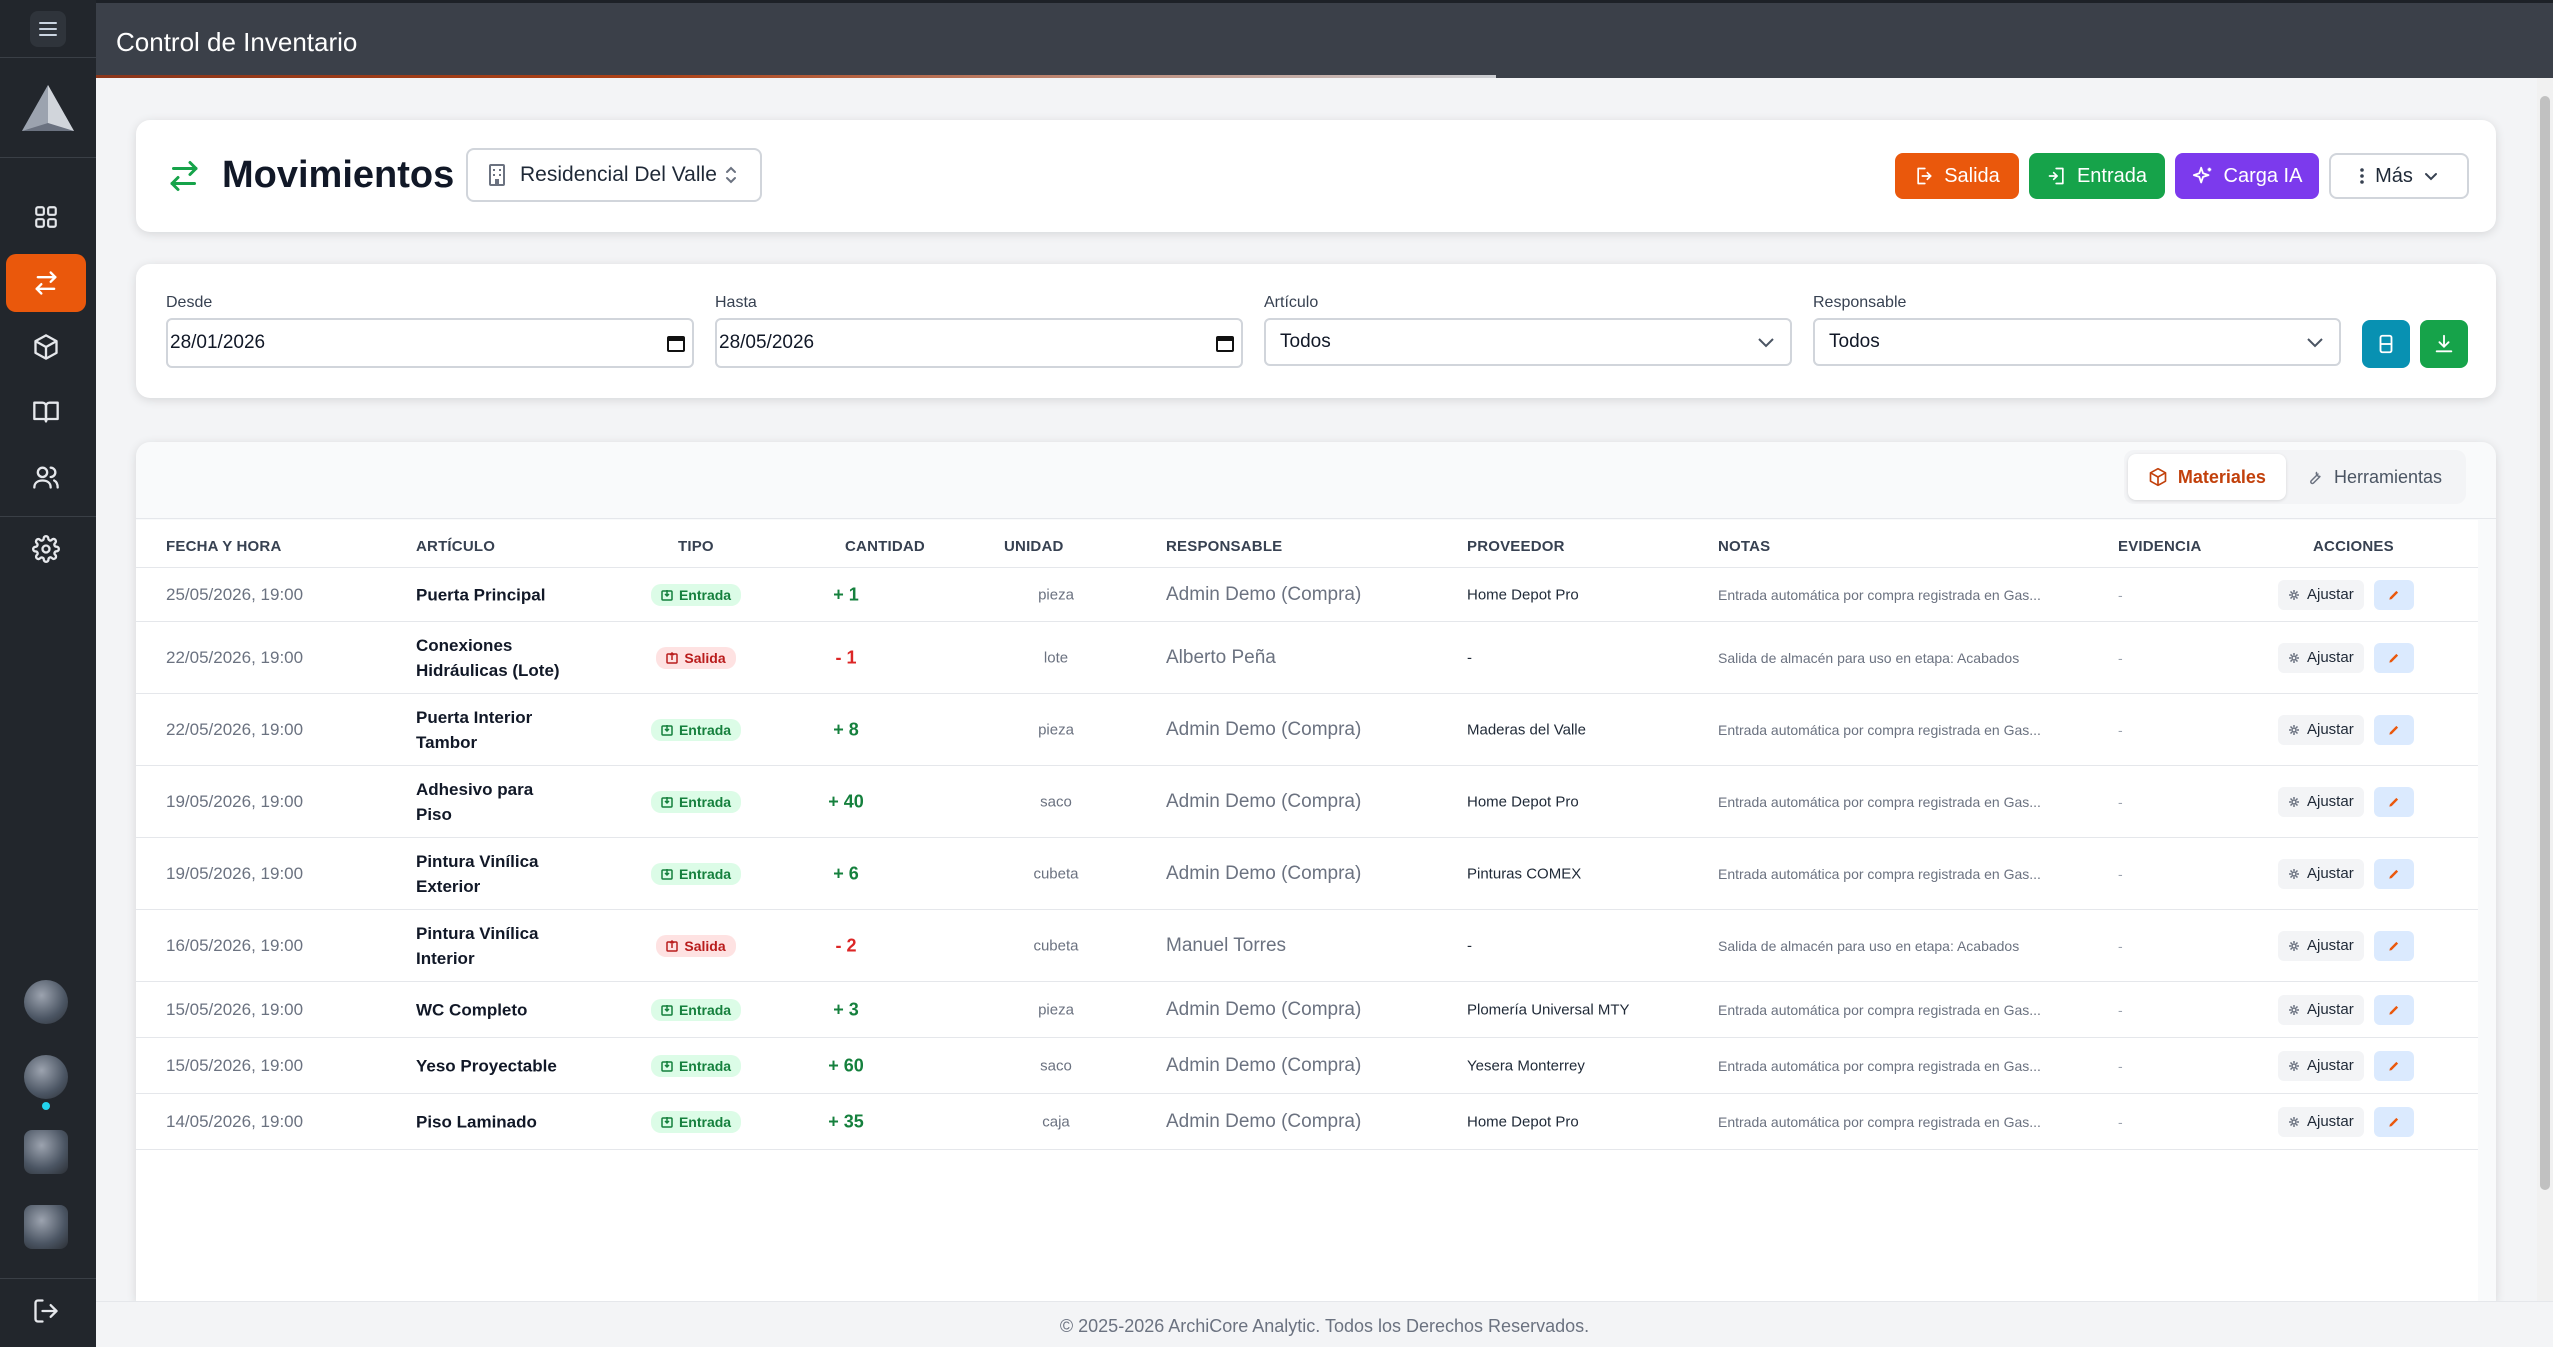 The height and width of the screenshot is (1347, 2553). I want to click on type-badge: Salida, so click(696, 657).